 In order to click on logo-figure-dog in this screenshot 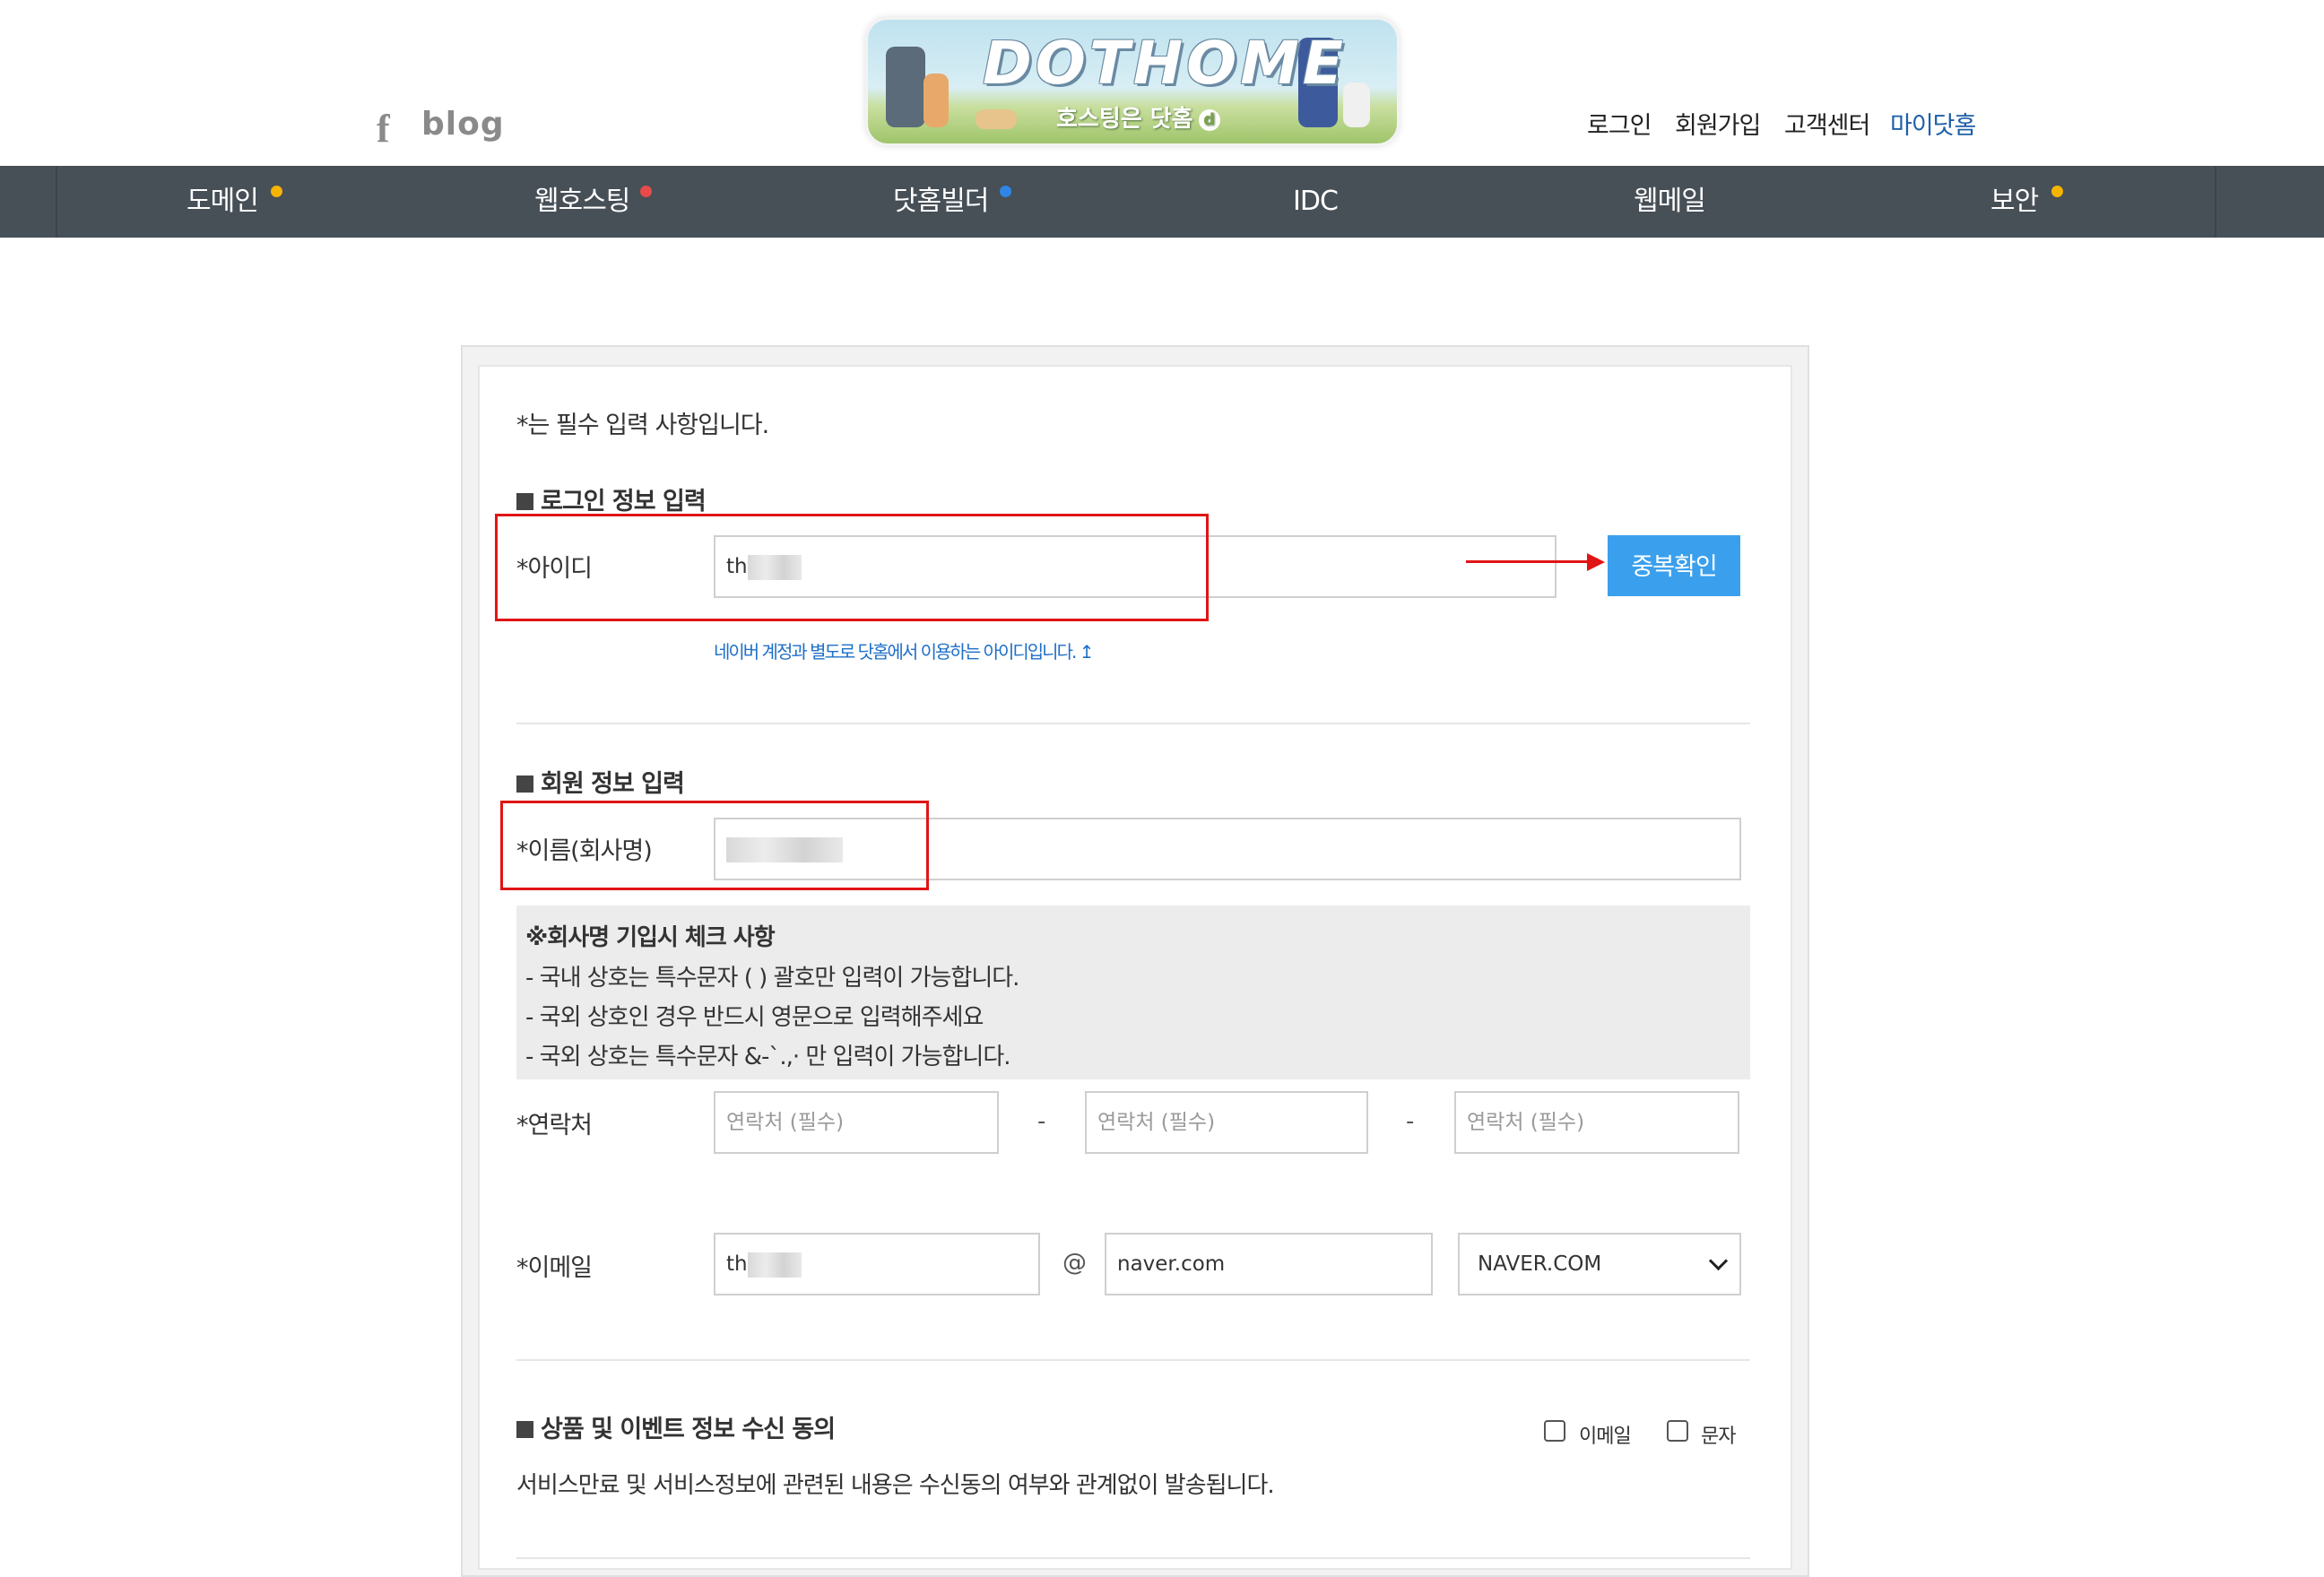, I will do `click(996, 119)`.